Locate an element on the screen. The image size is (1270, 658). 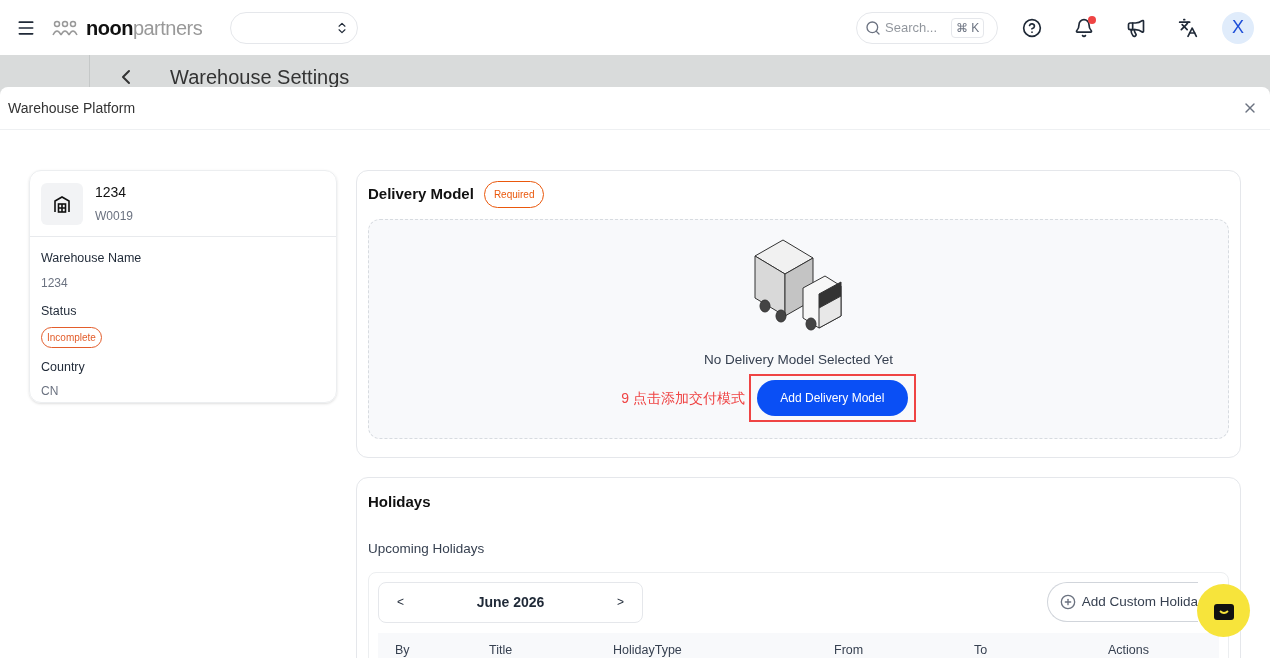
smile-icon is located at coordinates (1223, 610).